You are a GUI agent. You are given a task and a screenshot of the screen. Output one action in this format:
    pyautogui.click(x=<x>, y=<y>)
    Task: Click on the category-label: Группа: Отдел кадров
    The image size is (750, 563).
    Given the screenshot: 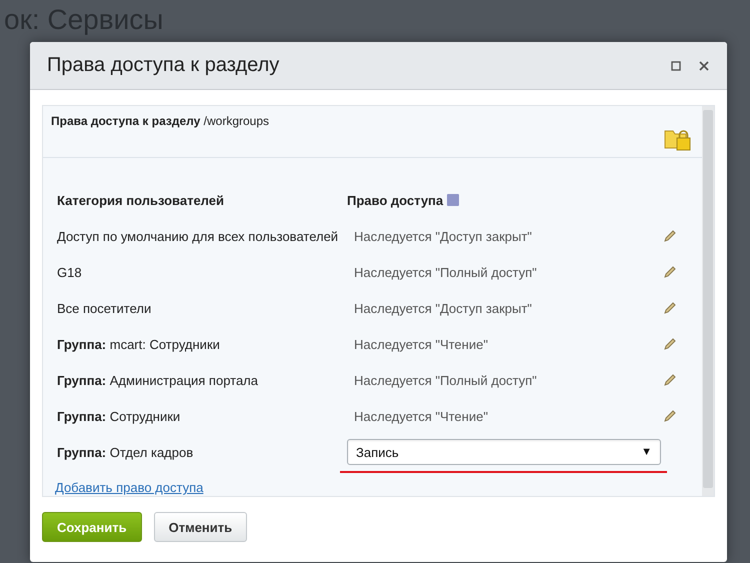 What is the action you would take?
    pyautogui.click(x=125, y=452)
    